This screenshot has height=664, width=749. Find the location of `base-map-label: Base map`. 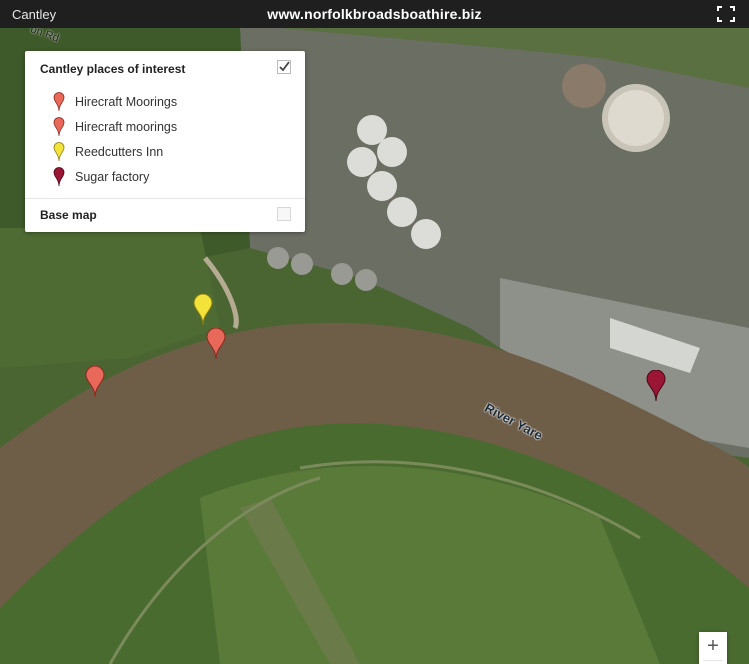

base-map-label: Base map is located at coordinates (68, 215).